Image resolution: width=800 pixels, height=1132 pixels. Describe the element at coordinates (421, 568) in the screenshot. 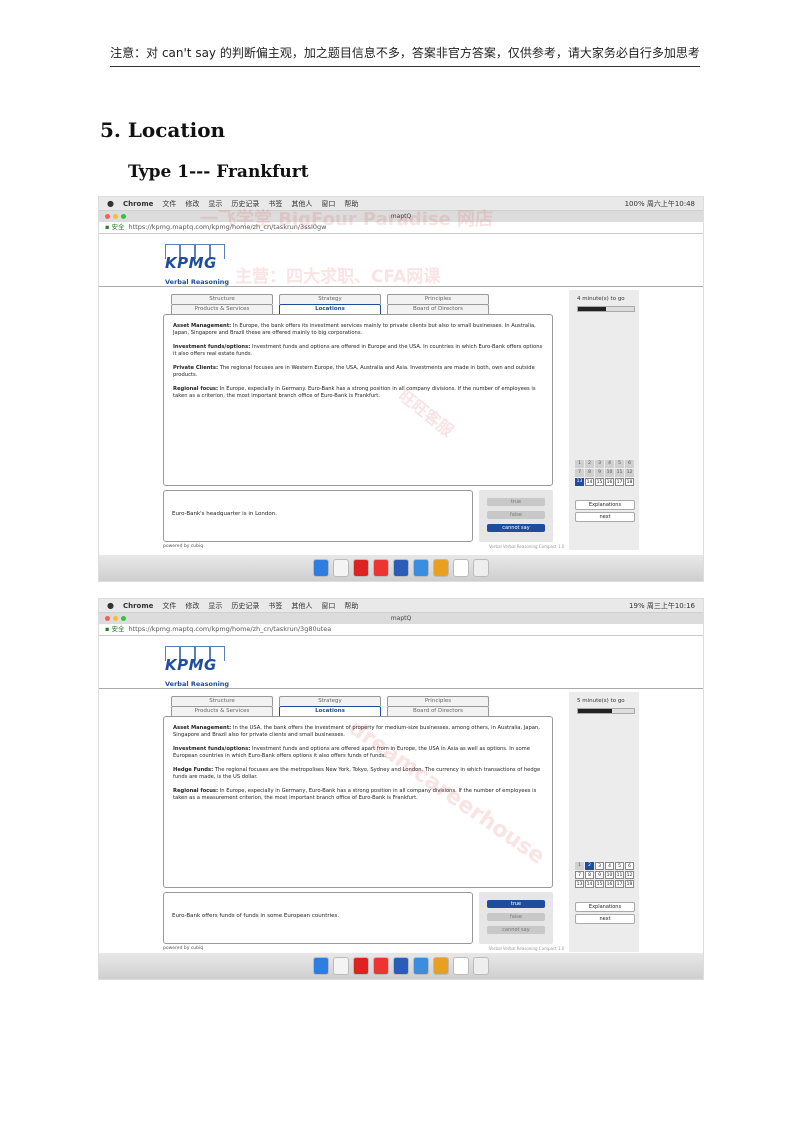

I see `baidu-netdisk-icon` at that location.